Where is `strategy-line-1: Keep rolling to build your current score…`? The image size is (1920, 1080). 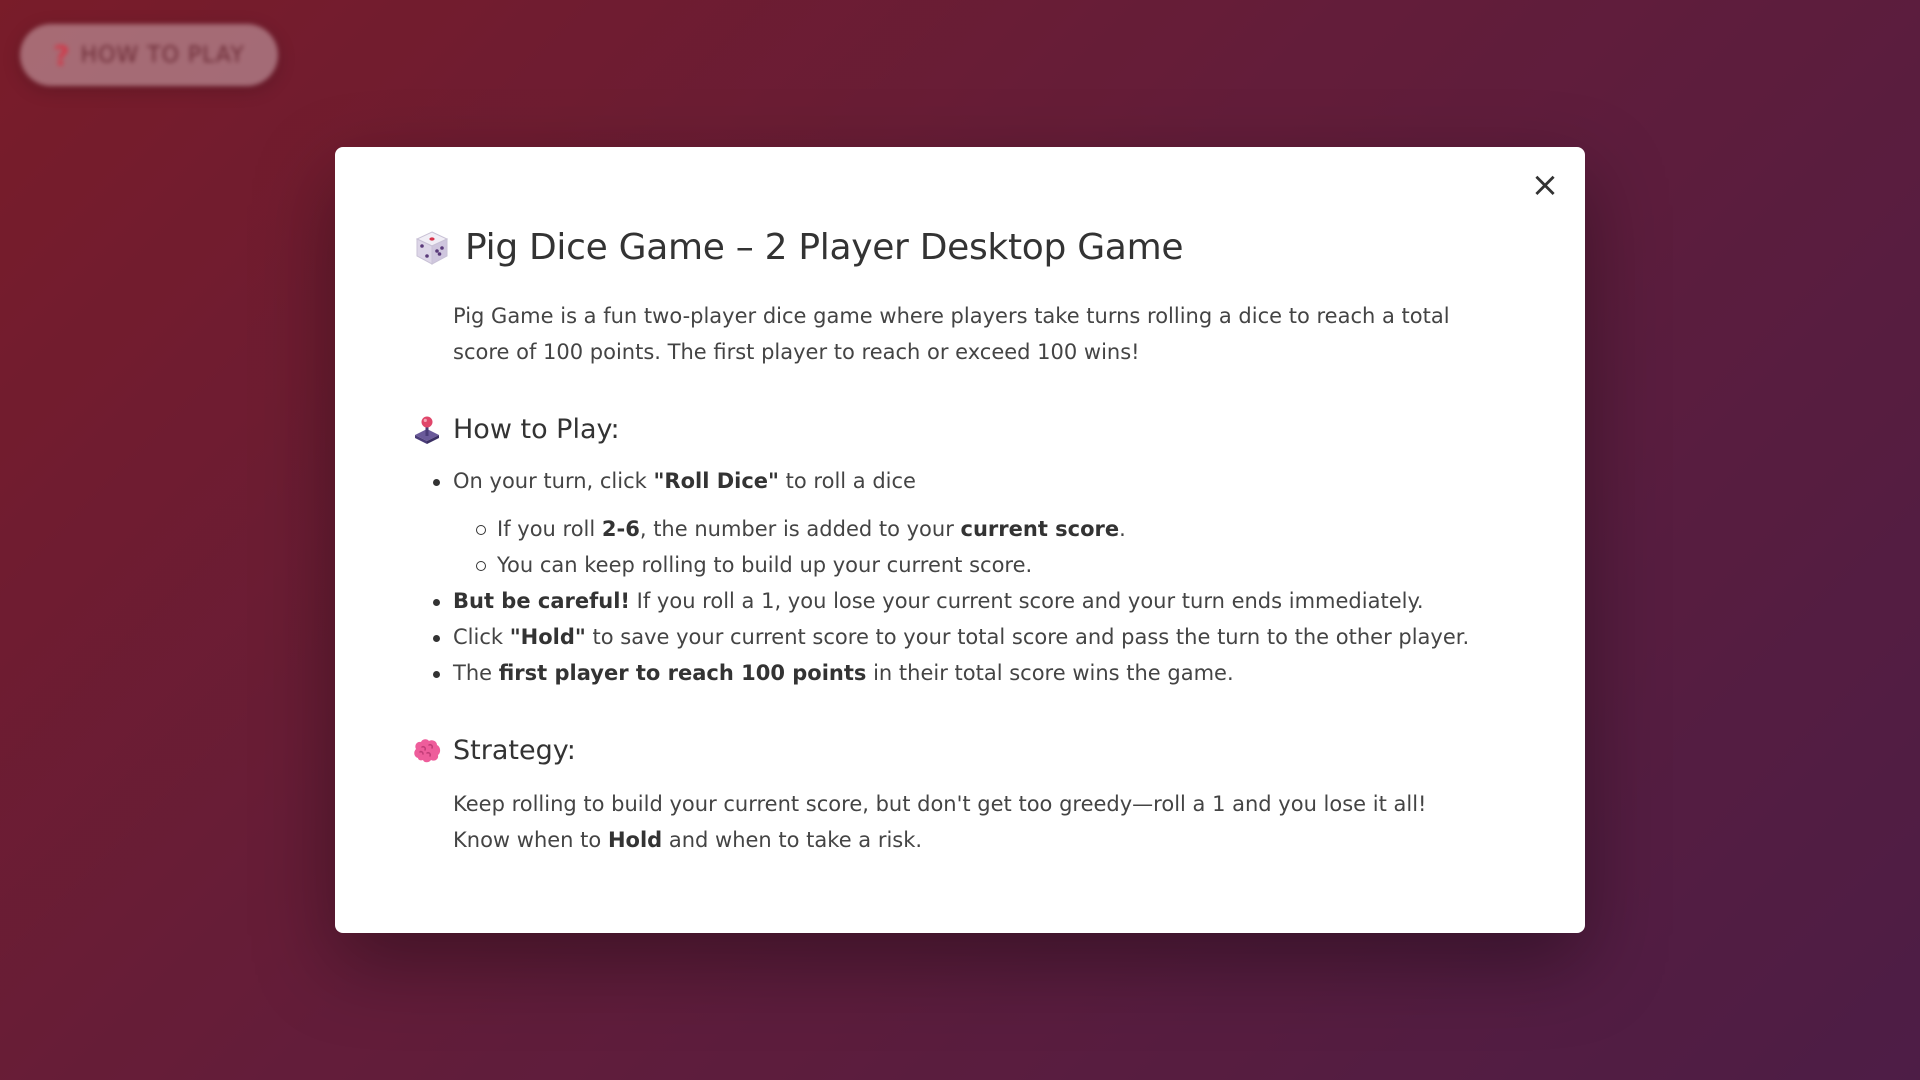
strategy-line-1: Keep rolling to build your current score… is located at coordinates (940, 804).